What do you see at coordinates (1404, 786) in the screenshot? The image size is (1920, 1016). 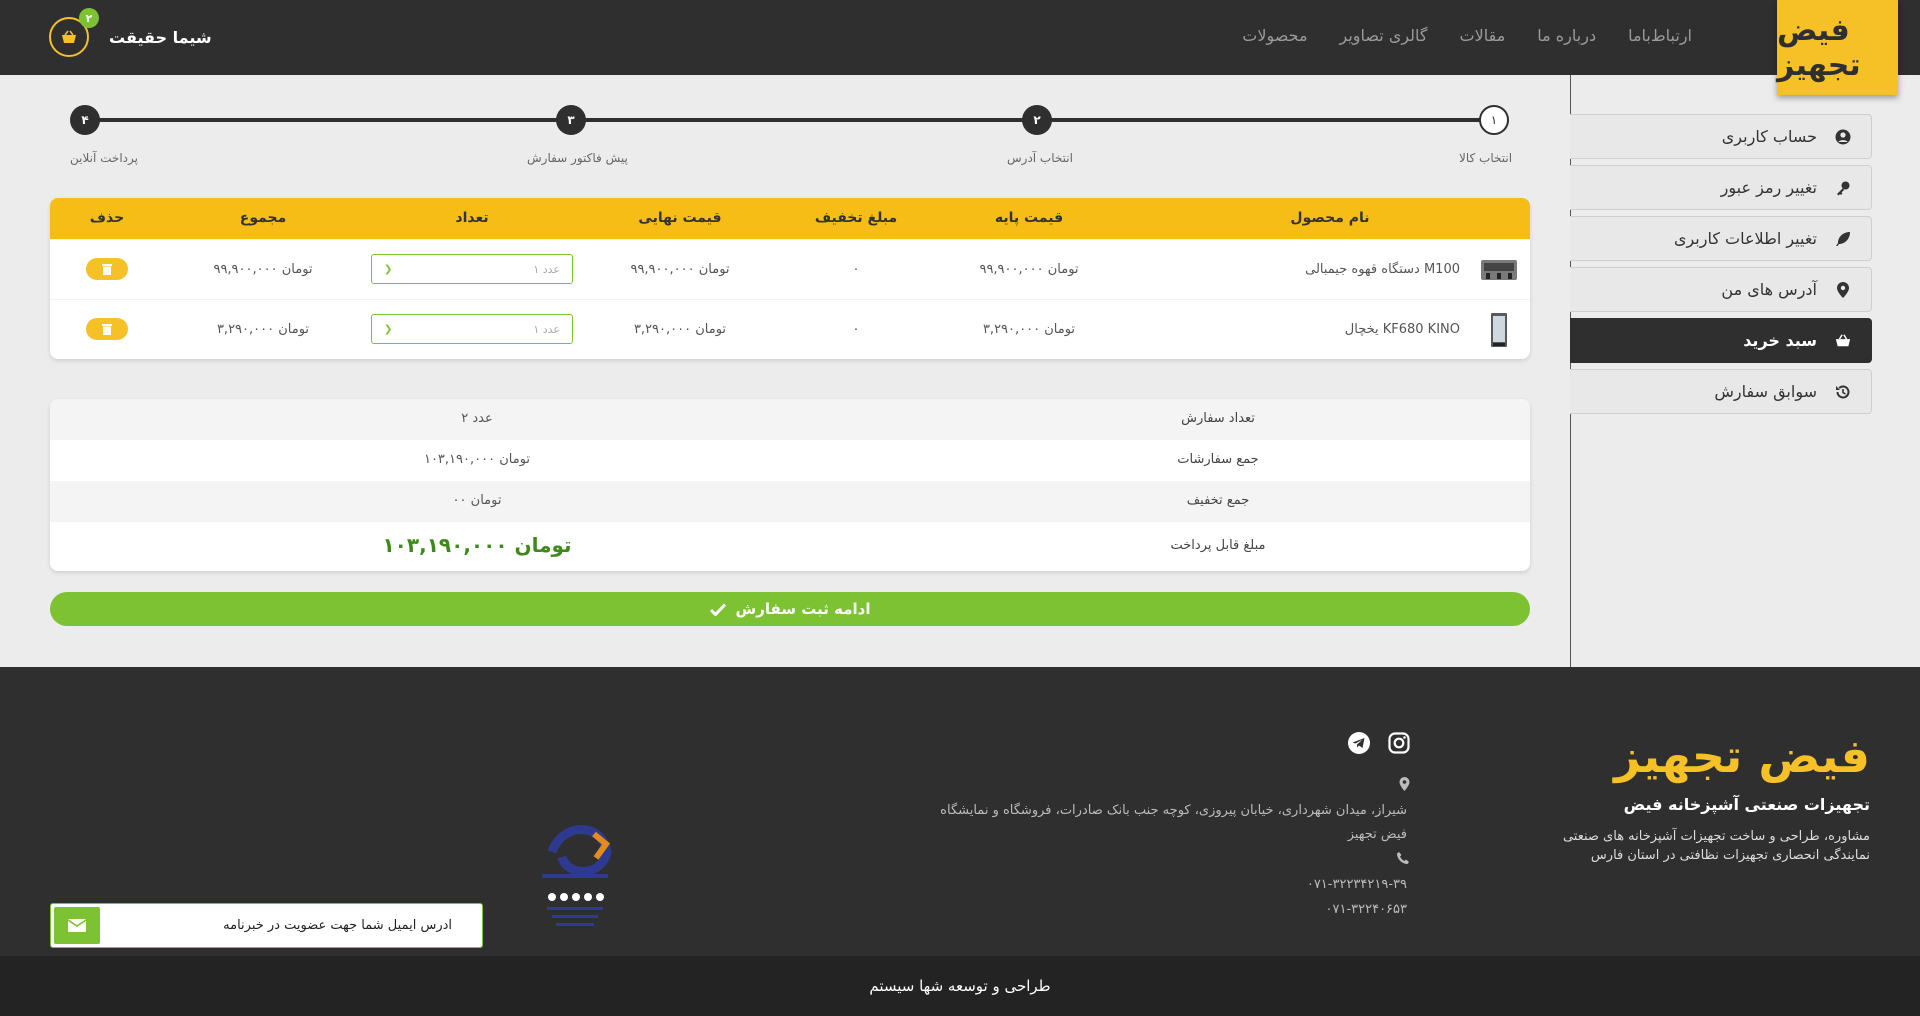 I see `location-icon` at bounding box center [1404, 786].